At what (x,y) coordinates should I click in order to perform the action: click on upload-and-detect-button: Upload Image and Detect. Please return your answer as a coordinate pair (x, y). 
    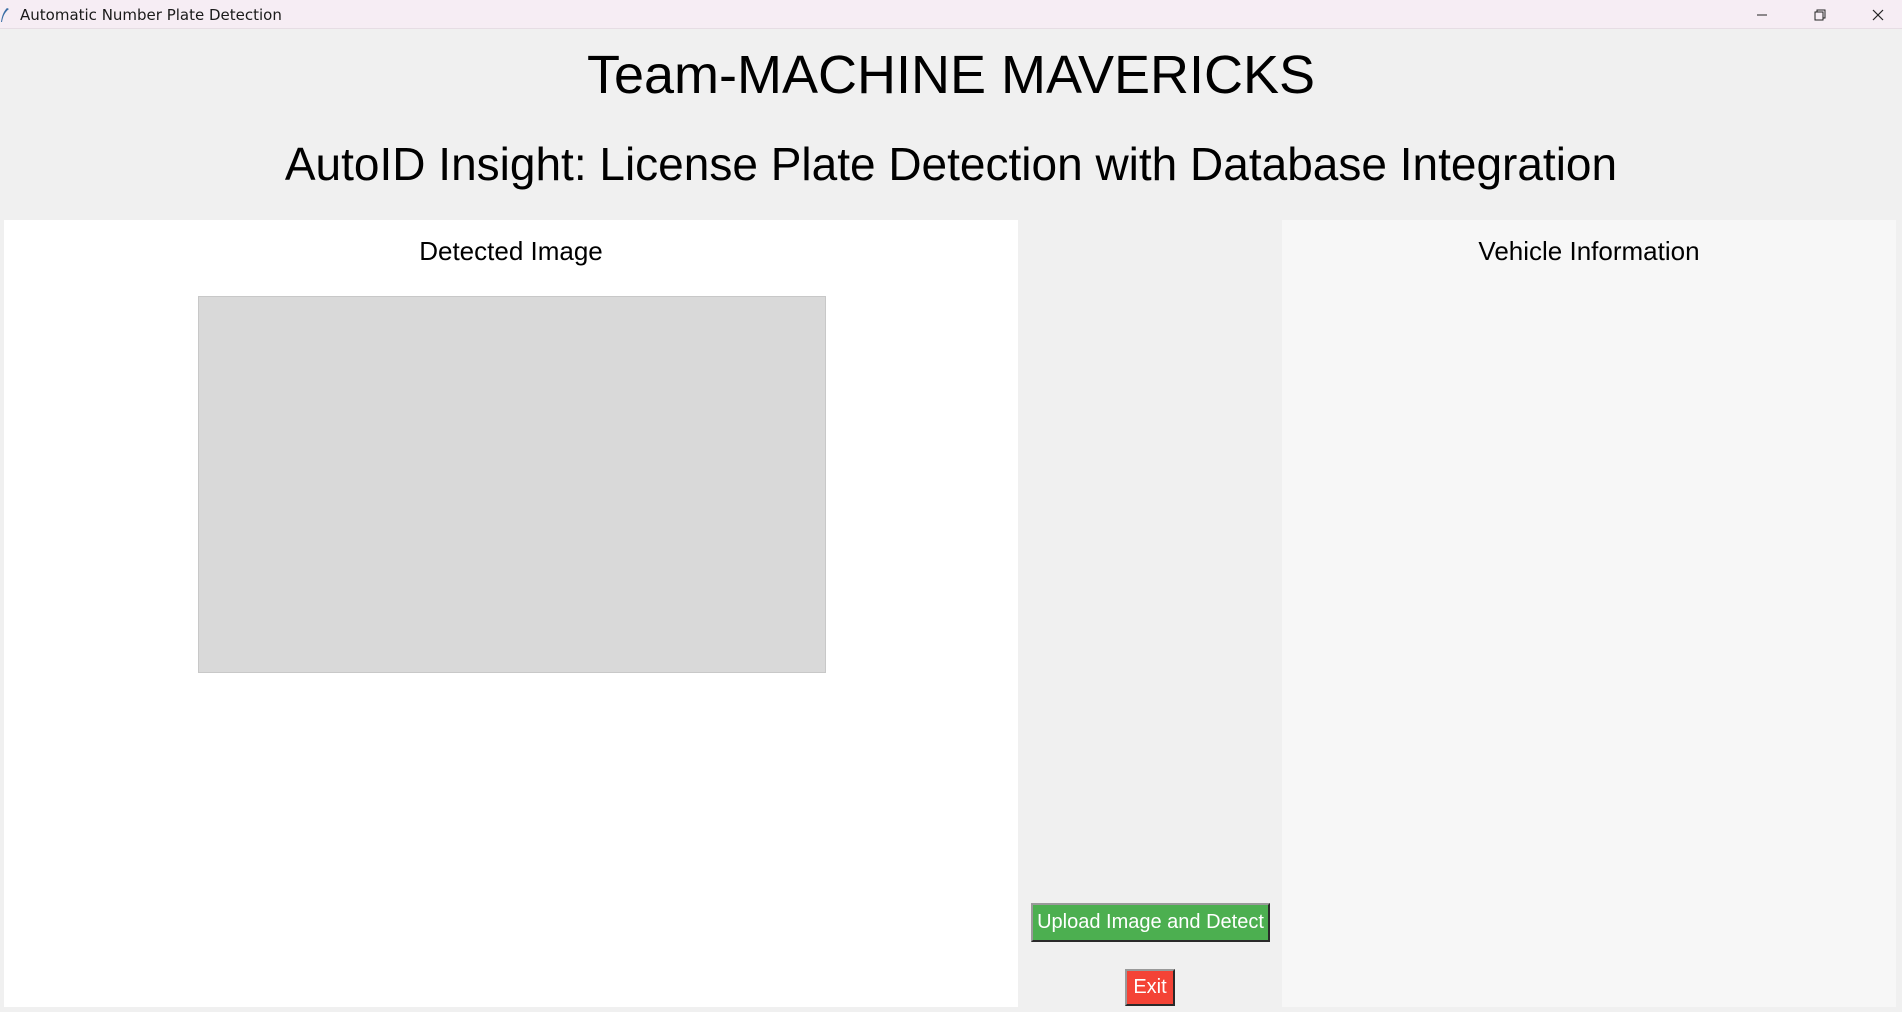
    Looking at the image, I should click on (1150, 922).